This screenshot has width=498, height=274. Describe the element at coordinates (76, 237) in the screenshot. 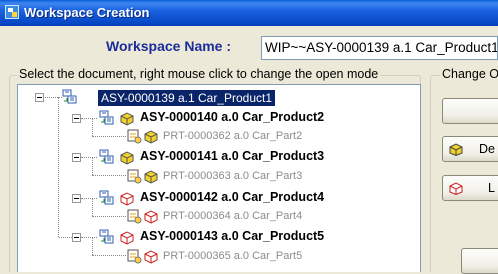

I see `tree-node-4-toggle` at that location.